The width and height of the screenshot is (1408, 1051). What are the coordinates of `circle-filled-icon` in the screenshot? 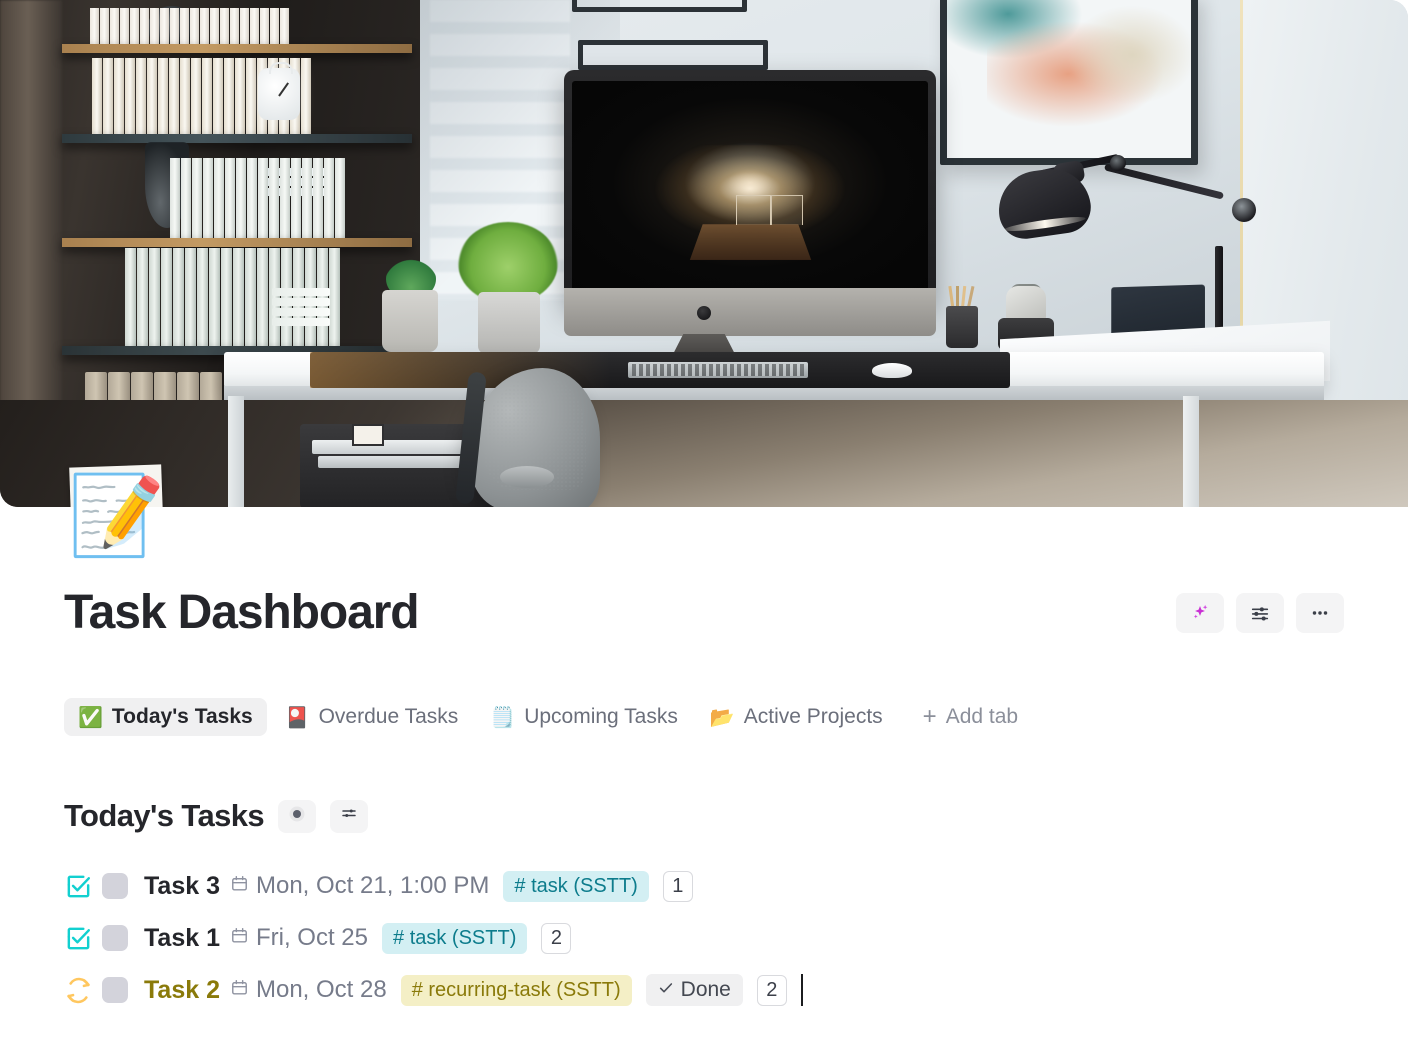 It's located at (297, 816).